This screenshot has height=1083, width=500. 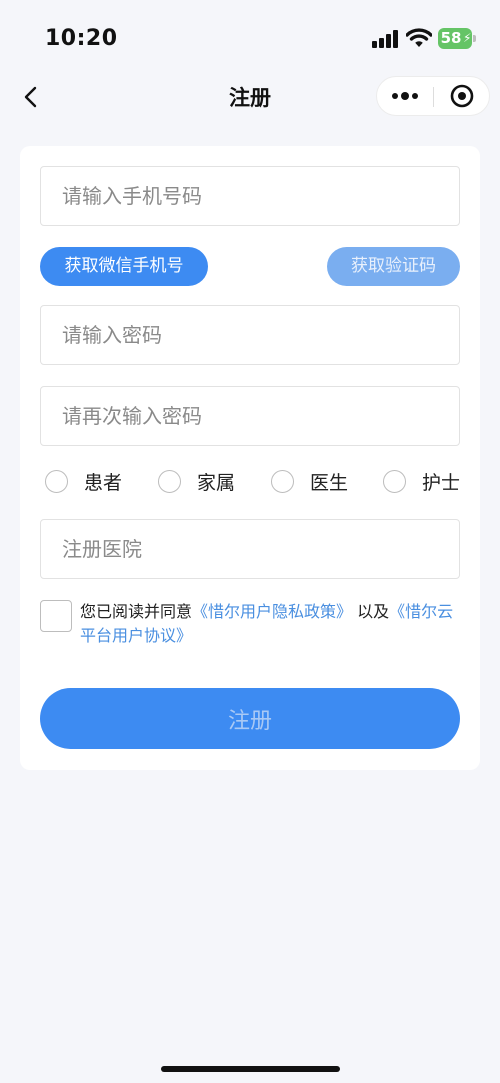 I want to click on back-button, so click(x=33, y=97).